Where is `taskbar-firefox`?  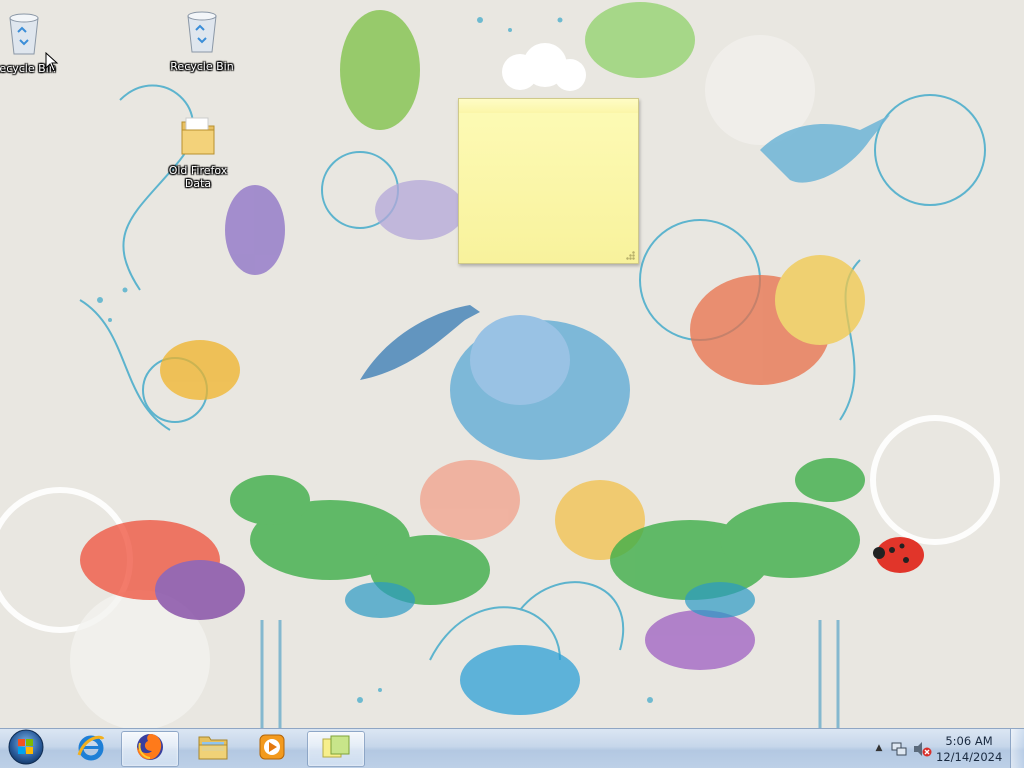
taskbar-firefox is located at coordinates (150, 749).